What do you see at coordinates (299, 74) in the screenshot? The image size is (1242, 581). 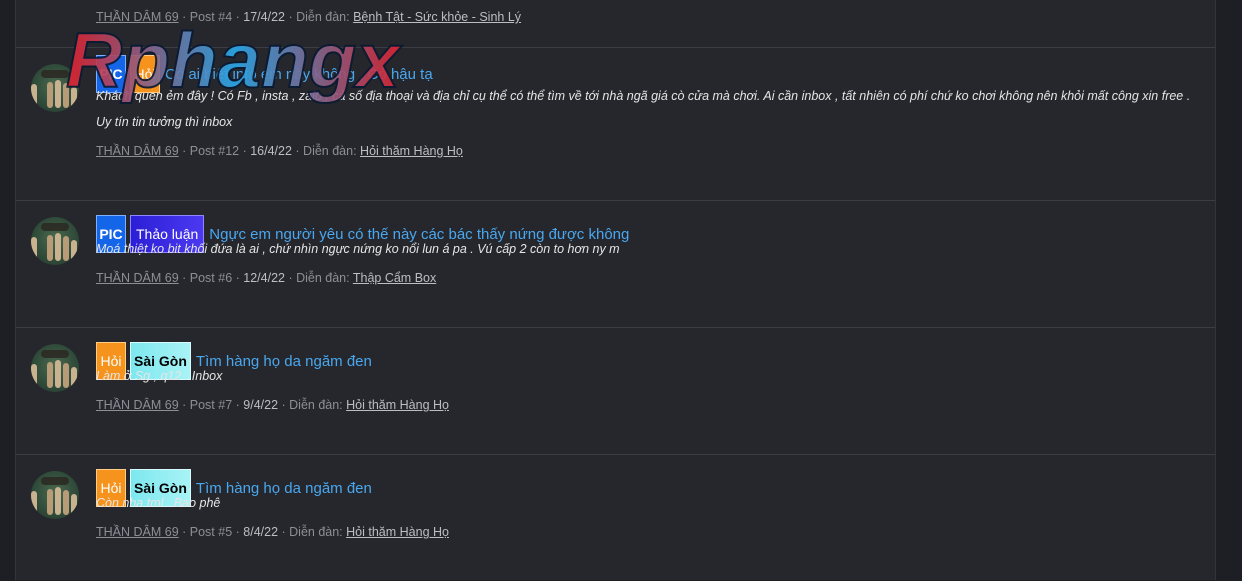 I see `thread-title-link: Có ai biết info em này không , Có hậu tạ` at bounding box center [299, 74].